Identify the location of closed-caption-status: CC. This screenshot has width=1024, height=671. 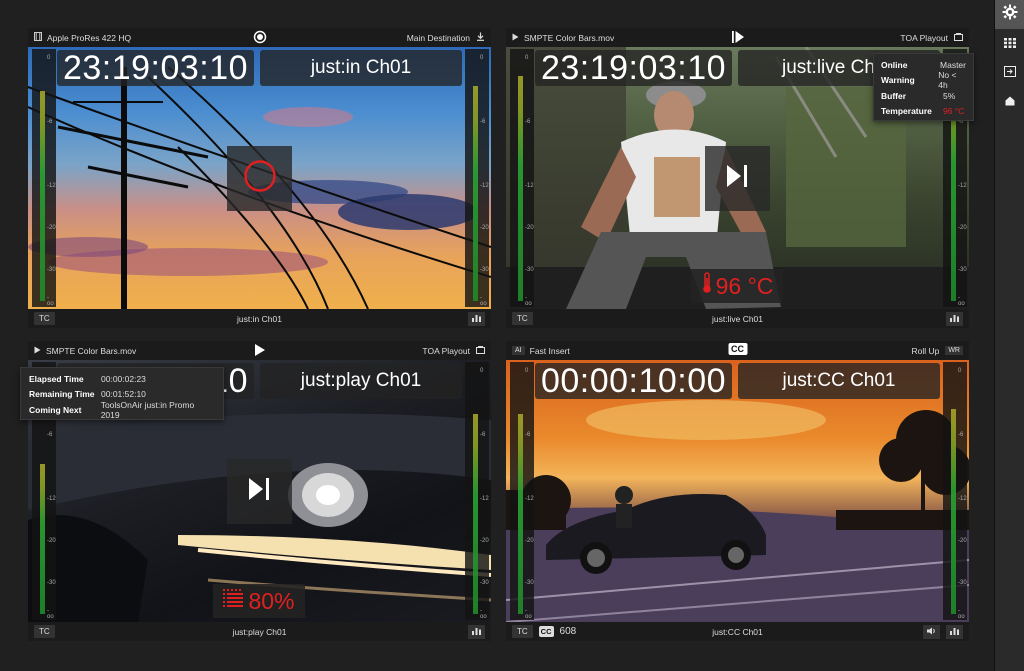
(737, 349).